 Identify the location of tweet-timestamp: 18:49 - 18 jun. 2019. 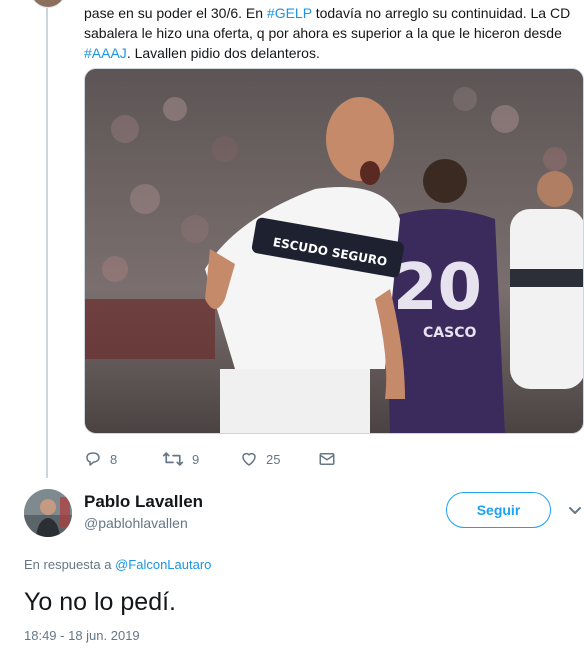
(82, 635).